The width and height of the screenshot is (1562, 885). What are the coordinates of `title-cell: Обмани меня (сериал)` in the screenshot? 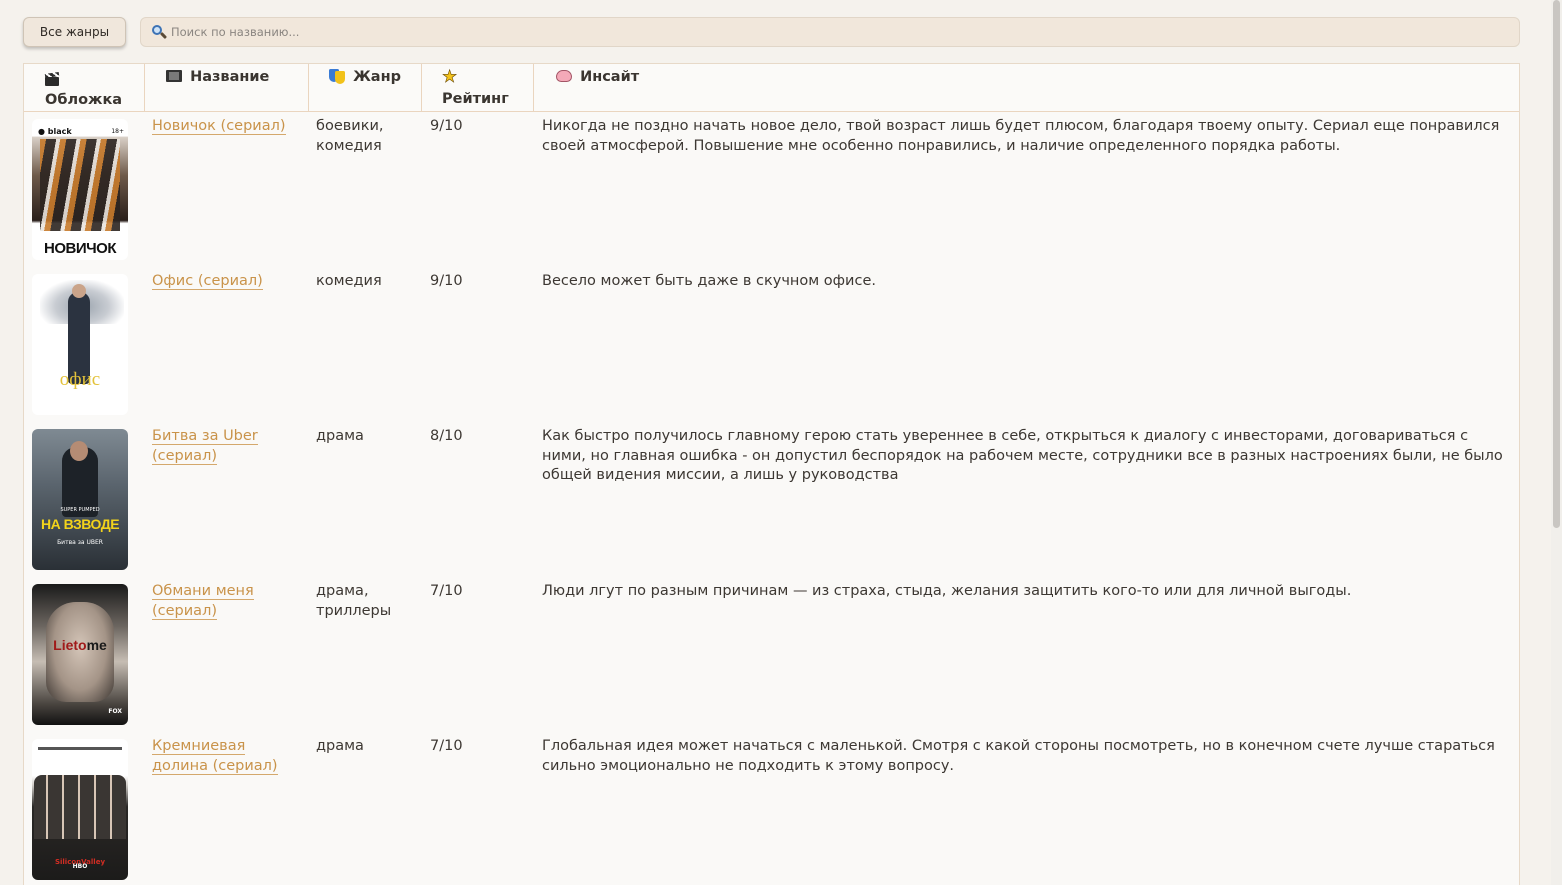 It's located at (227, 601).